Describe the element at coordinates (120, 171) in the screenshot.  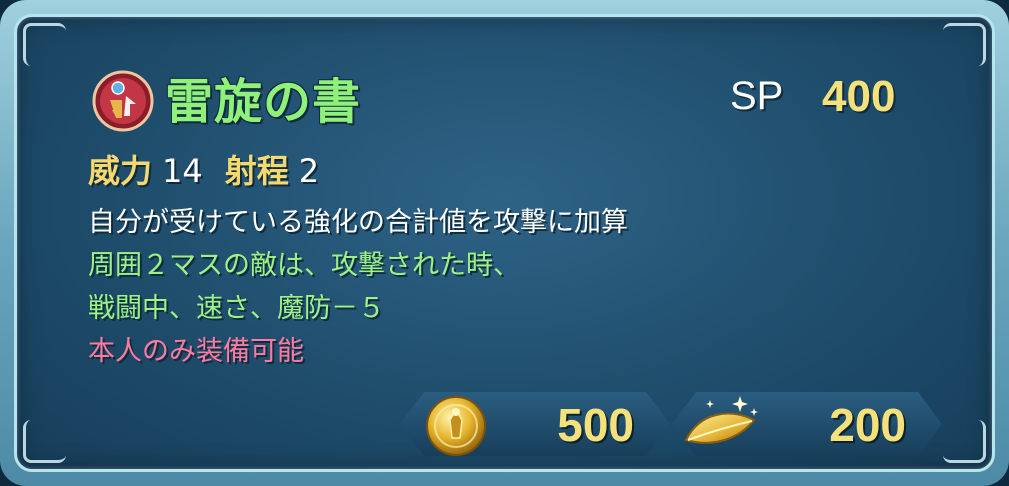
I see `might-label: 威力` at that location.